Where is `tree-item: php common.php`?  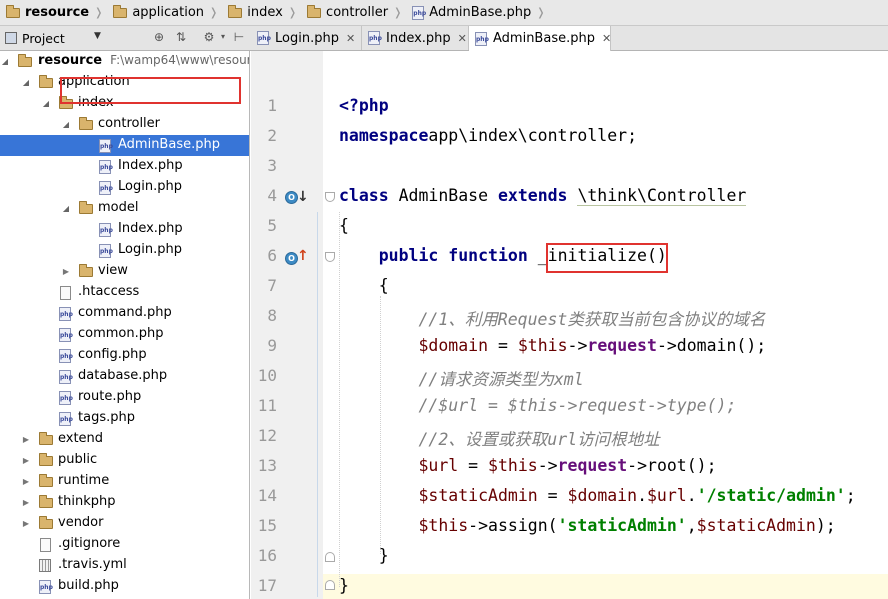 tree-item: php common.php is located at coordinates (124, 334).